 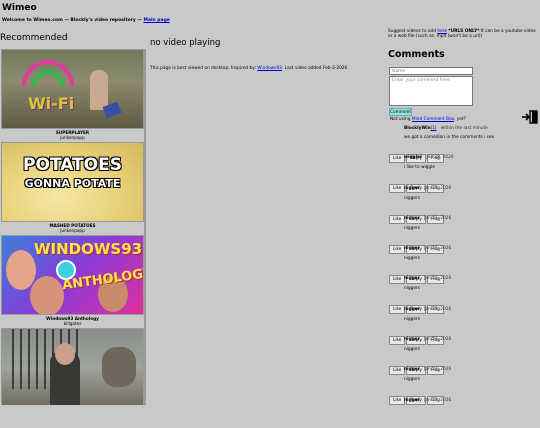 I want to click on submit-comment-button: Comment, so click(x=400, y=112).